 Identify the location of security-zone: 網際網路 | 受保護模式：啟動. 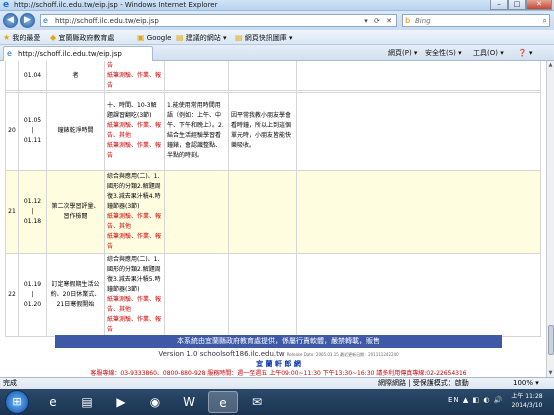
(423, 383).